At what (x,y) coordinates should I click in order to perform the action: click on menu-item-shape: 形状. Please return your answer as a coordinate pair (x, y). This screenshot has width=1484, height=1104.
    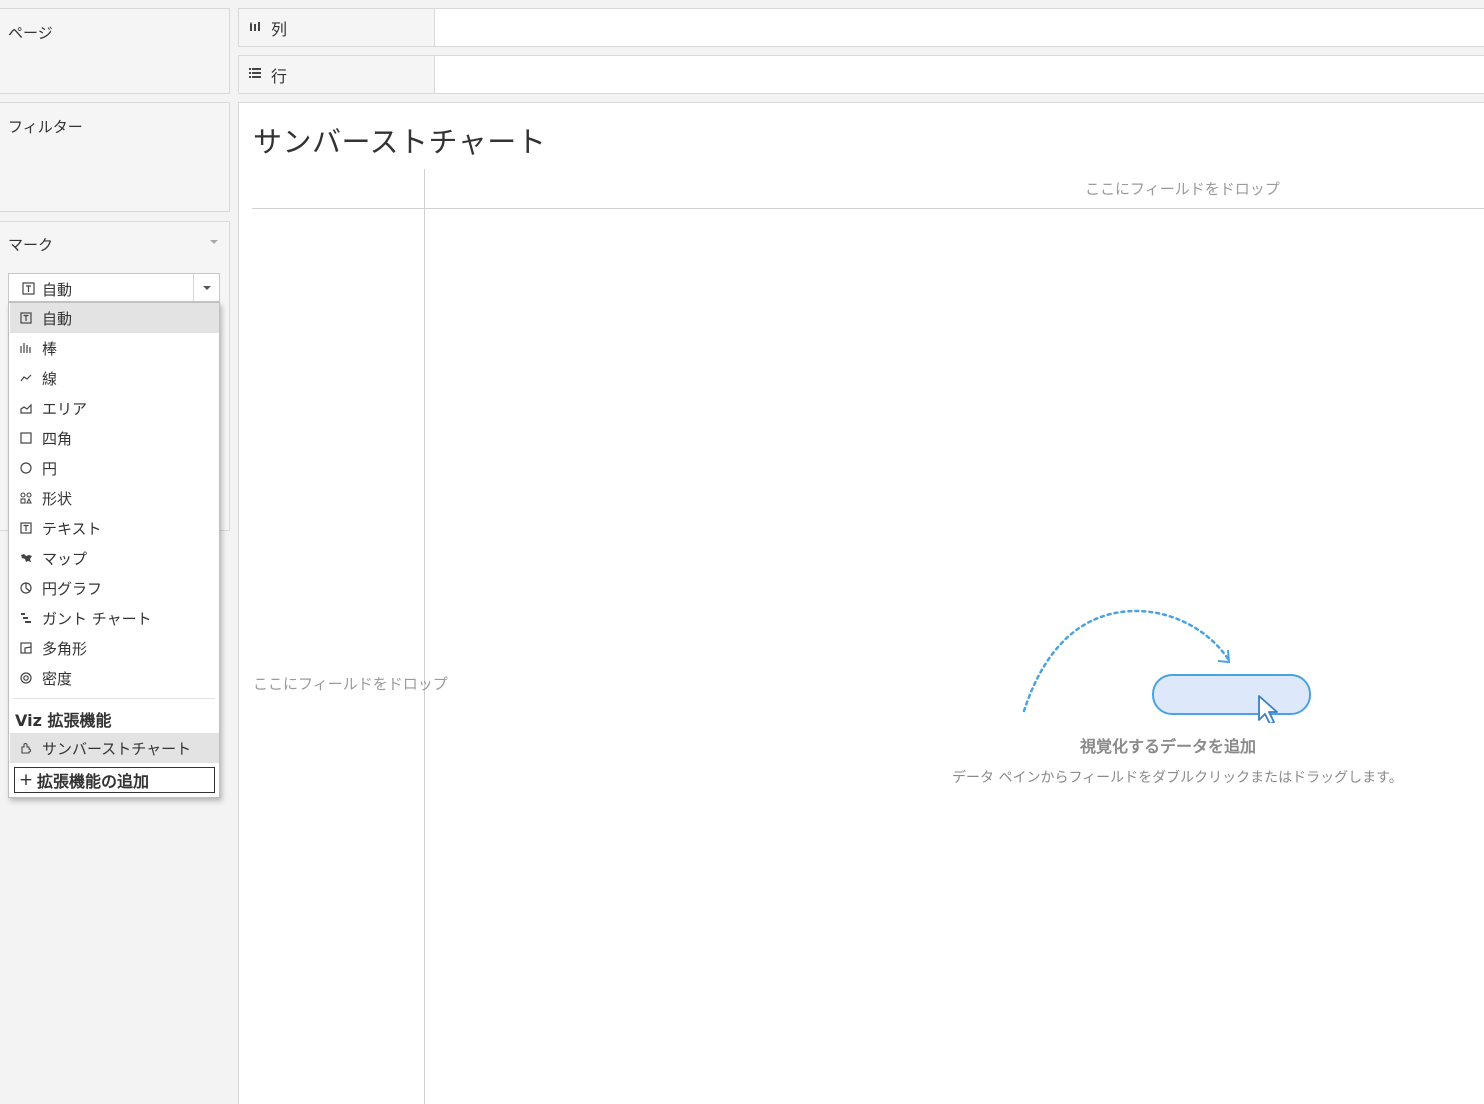
    Looking at the image, I should click on (114, 498).